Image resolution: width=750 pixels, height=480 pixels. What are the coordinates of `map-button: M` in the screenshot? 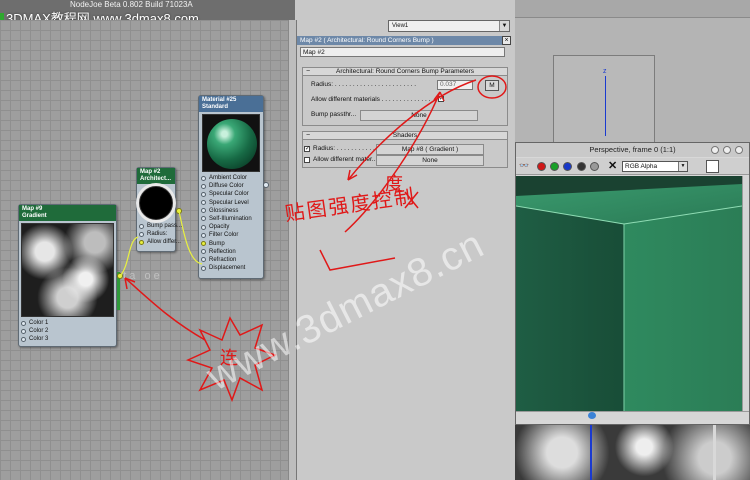 It's located at (492, 85).